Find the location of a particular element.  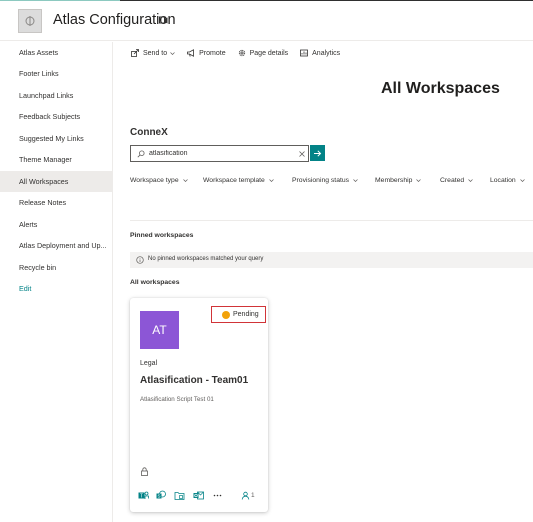

pinned-empty-message: No pinned workspaces matched your query is located at coordinates (331, 260).